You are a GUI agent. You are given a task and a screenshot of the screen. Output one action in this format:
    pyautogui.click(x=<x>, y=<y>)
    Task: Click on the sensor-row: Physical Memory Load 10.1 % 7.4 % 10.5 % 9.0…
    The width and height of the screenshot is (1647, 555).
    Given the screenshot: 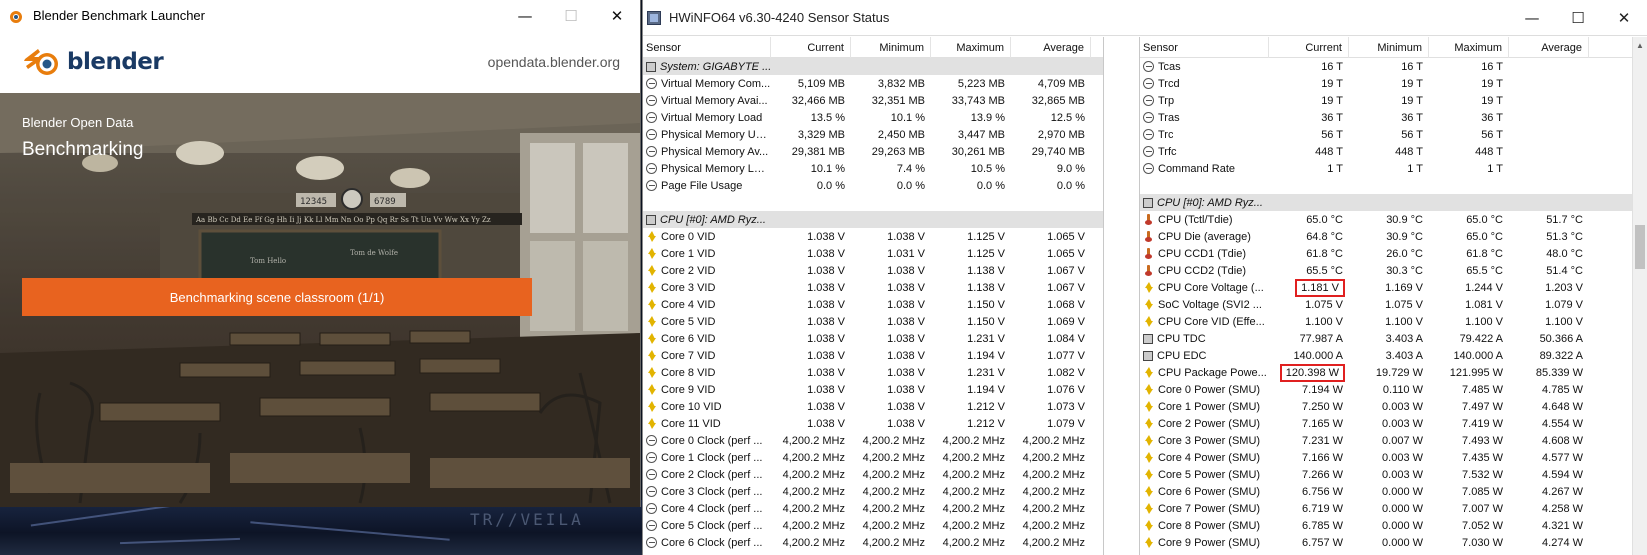 What is the action you would take?
    pyautogui.click(x=873, y=168)
    